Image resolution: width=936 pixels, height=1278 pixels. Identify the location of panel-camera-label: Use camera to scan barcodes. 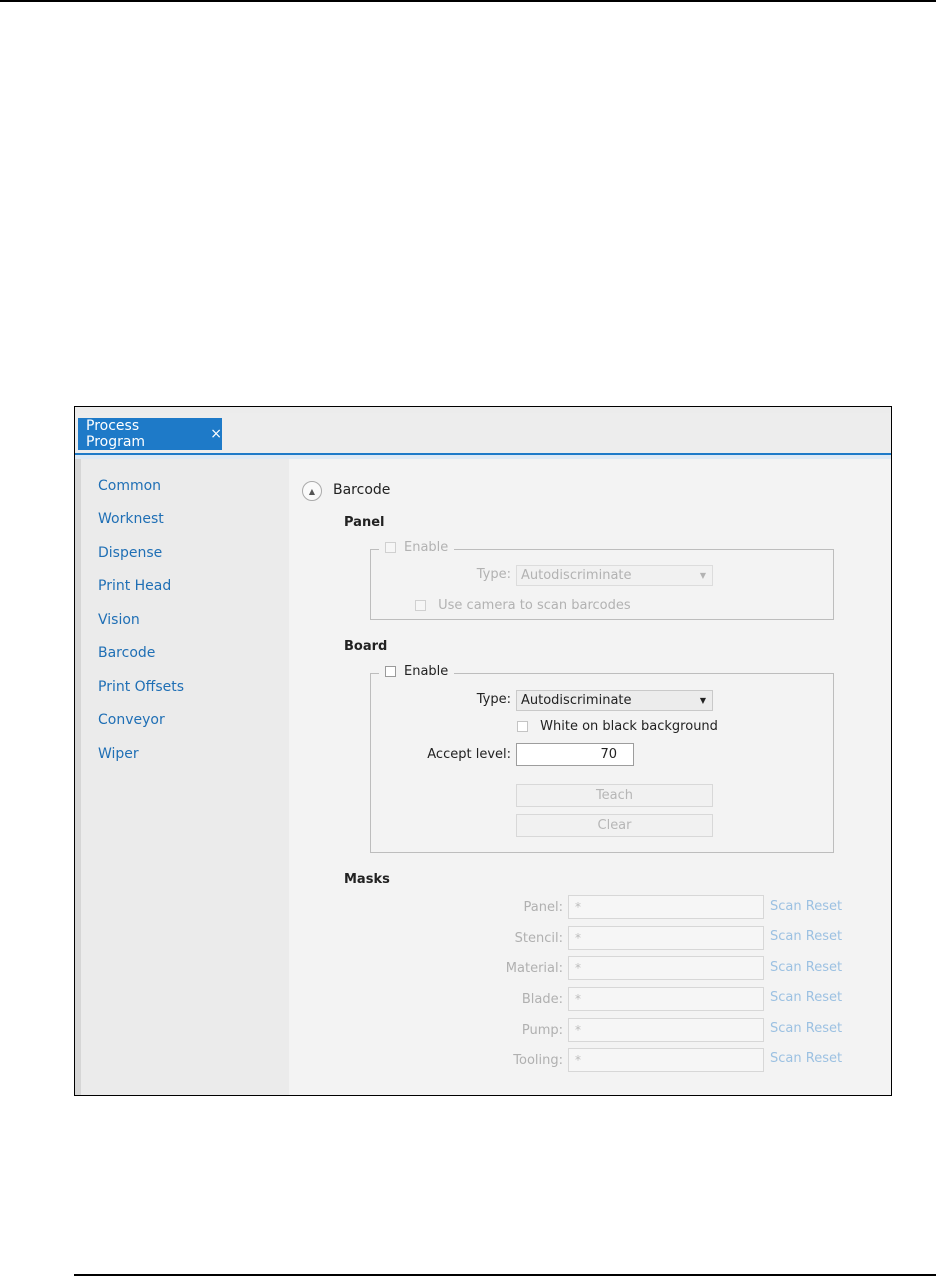
(534, 605).